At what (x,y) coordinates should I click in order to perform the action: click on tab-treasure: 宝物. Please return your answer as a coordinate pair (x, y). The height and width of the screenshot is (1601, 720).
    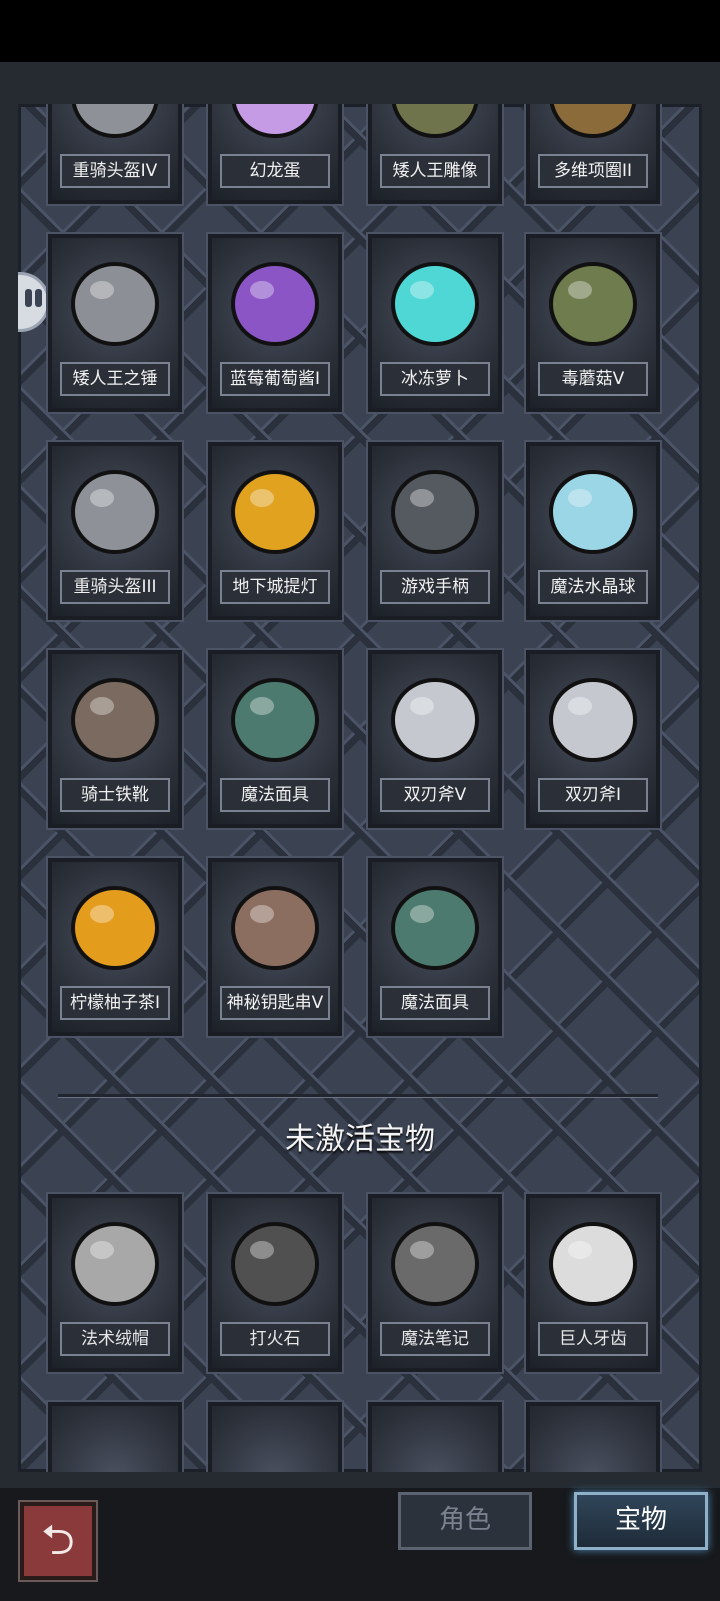
    Looking at the image, I should click on (641, 1521).